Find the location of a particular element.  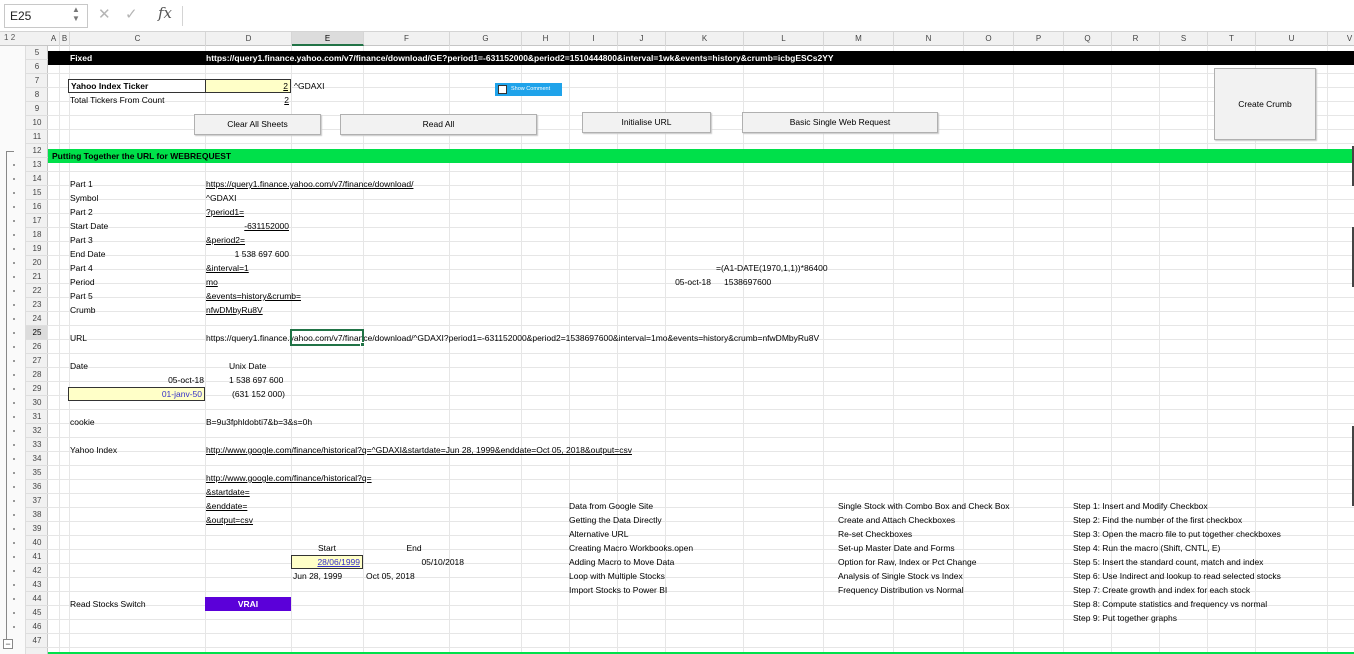

name-box-stepper-icon: ▲ ▼ is located at coordinates (76, 14).